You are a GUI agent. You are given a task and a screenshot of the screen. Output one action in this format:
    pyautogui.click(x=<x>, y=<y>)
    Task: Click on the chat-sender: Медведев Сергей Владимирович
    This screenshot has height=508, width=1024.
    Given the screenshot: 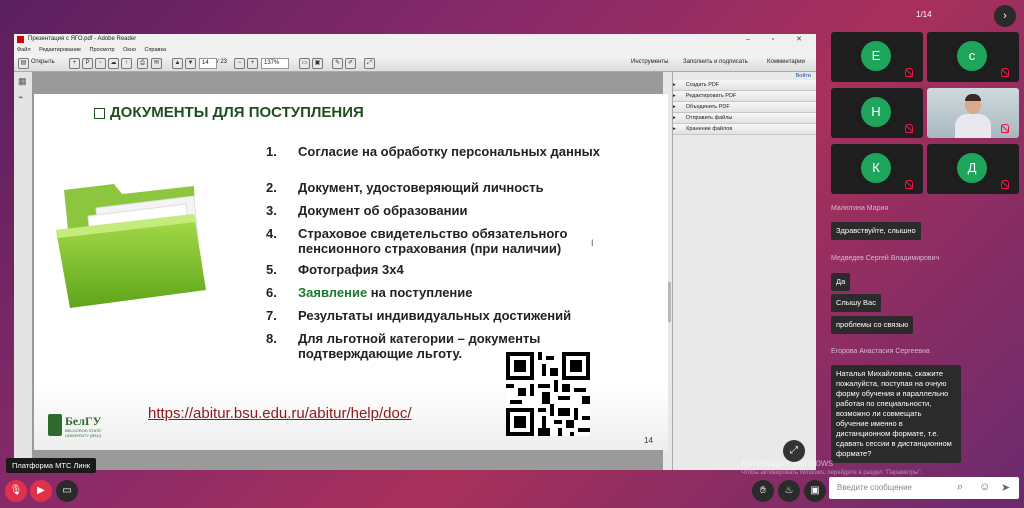 What is the action you would take?
    pyautogui.click(x=885, y=258)
    